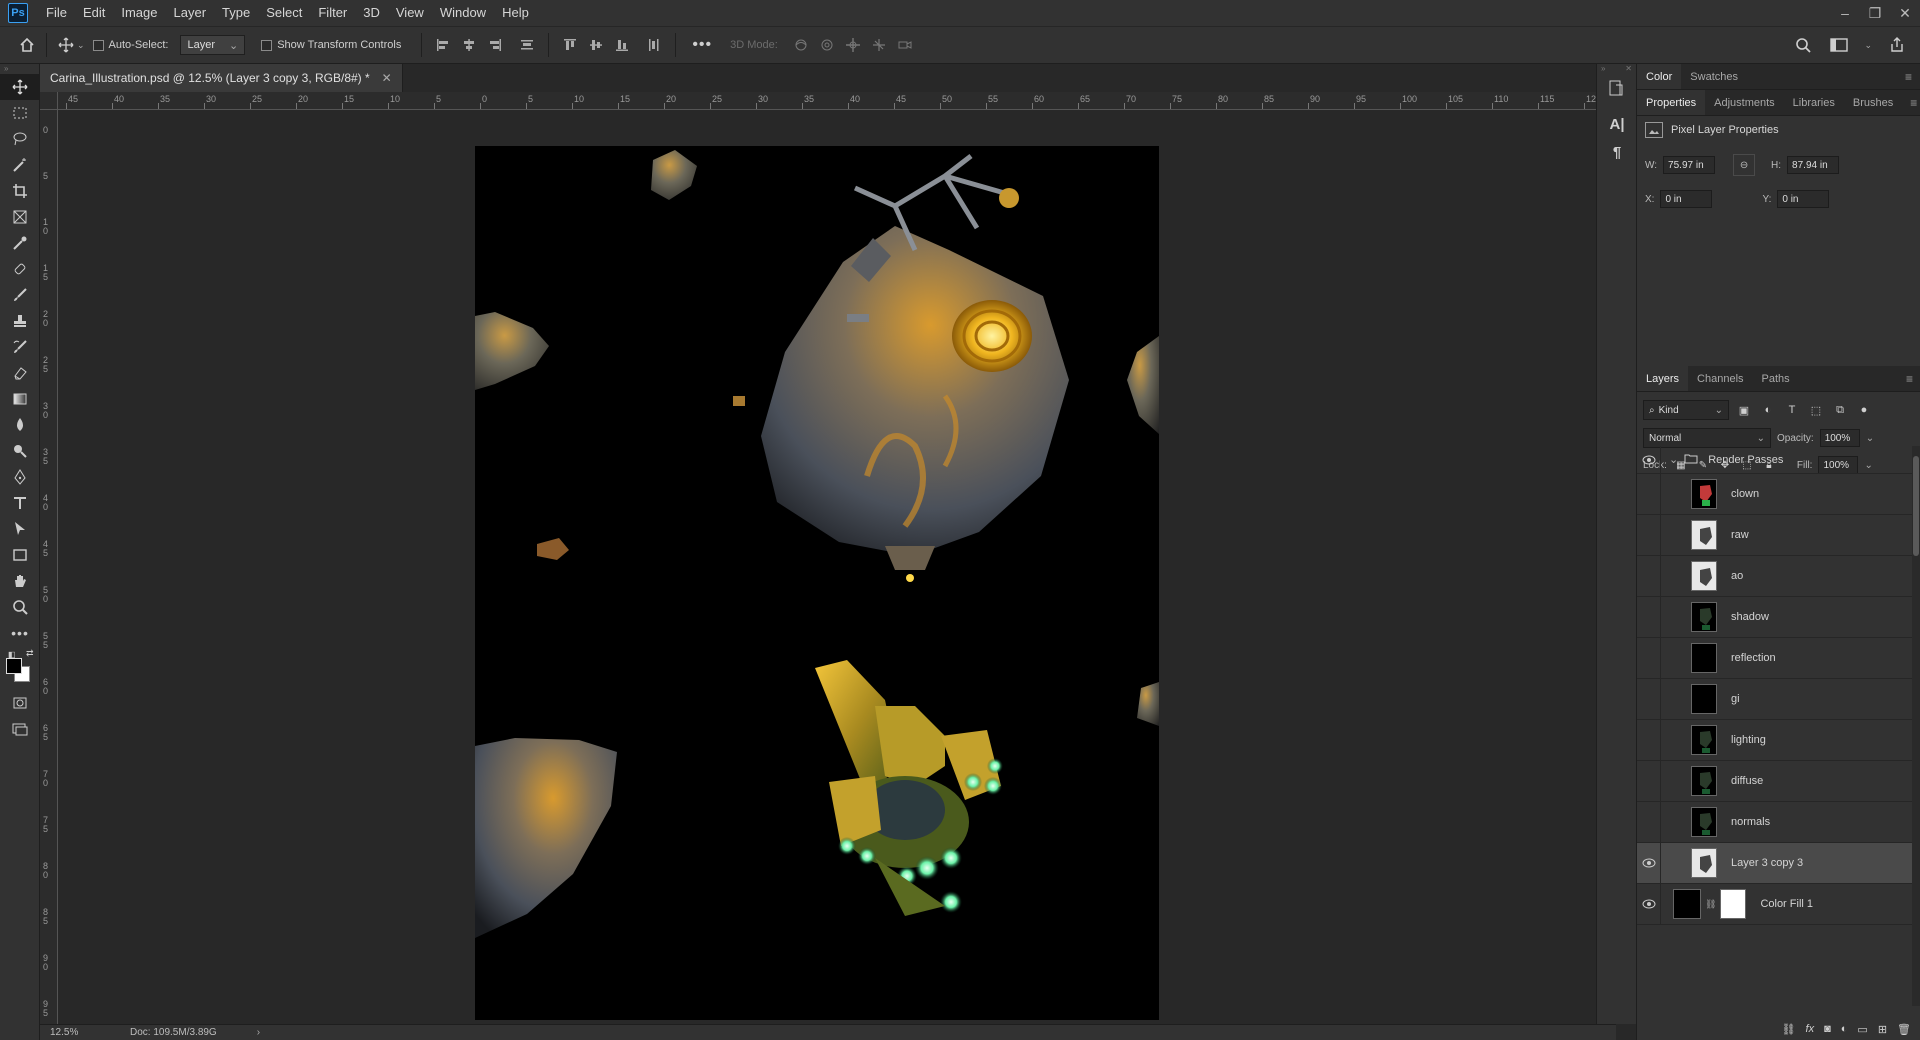  Describe the element at coordinates (1875, 13) in the screenshot. I see `restore-icon: ❐` at that location.